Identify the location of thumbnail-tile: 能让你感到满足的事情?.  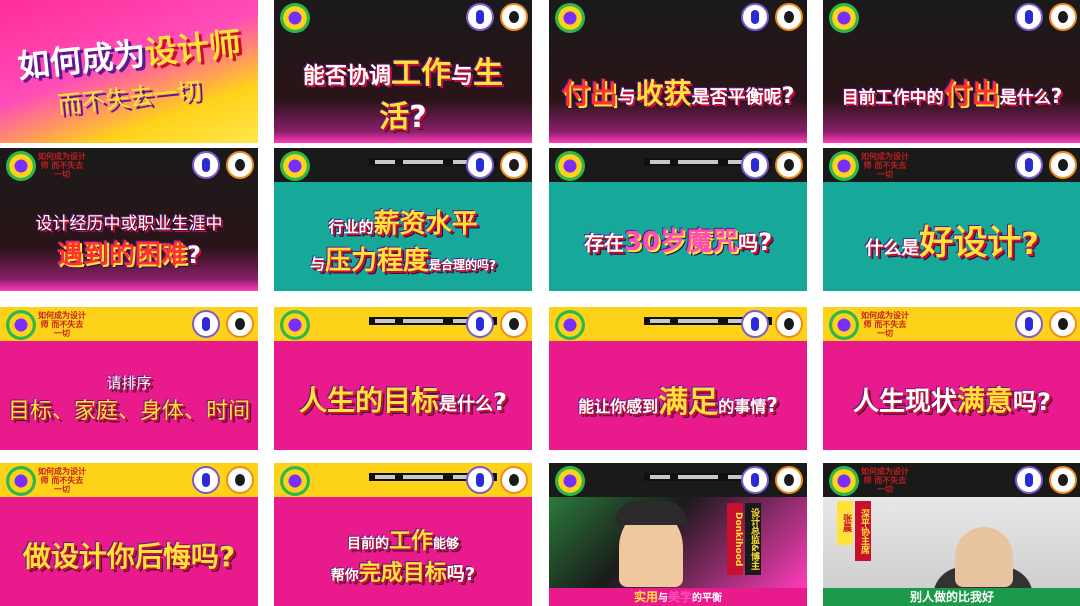
(678, 378).